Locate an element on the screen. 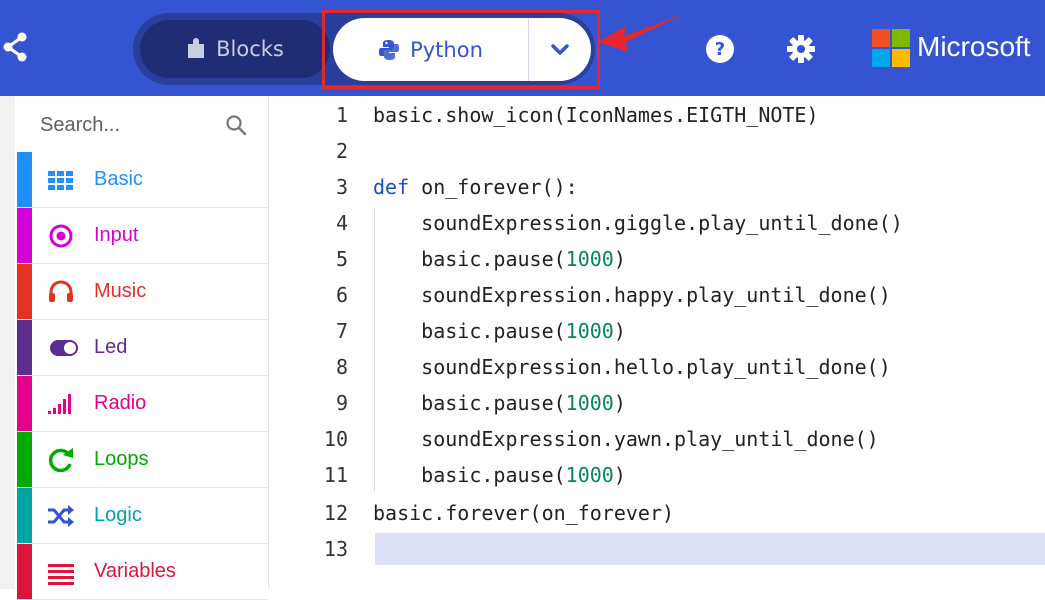  category-label: Basic is located at coordinates (118, 179).